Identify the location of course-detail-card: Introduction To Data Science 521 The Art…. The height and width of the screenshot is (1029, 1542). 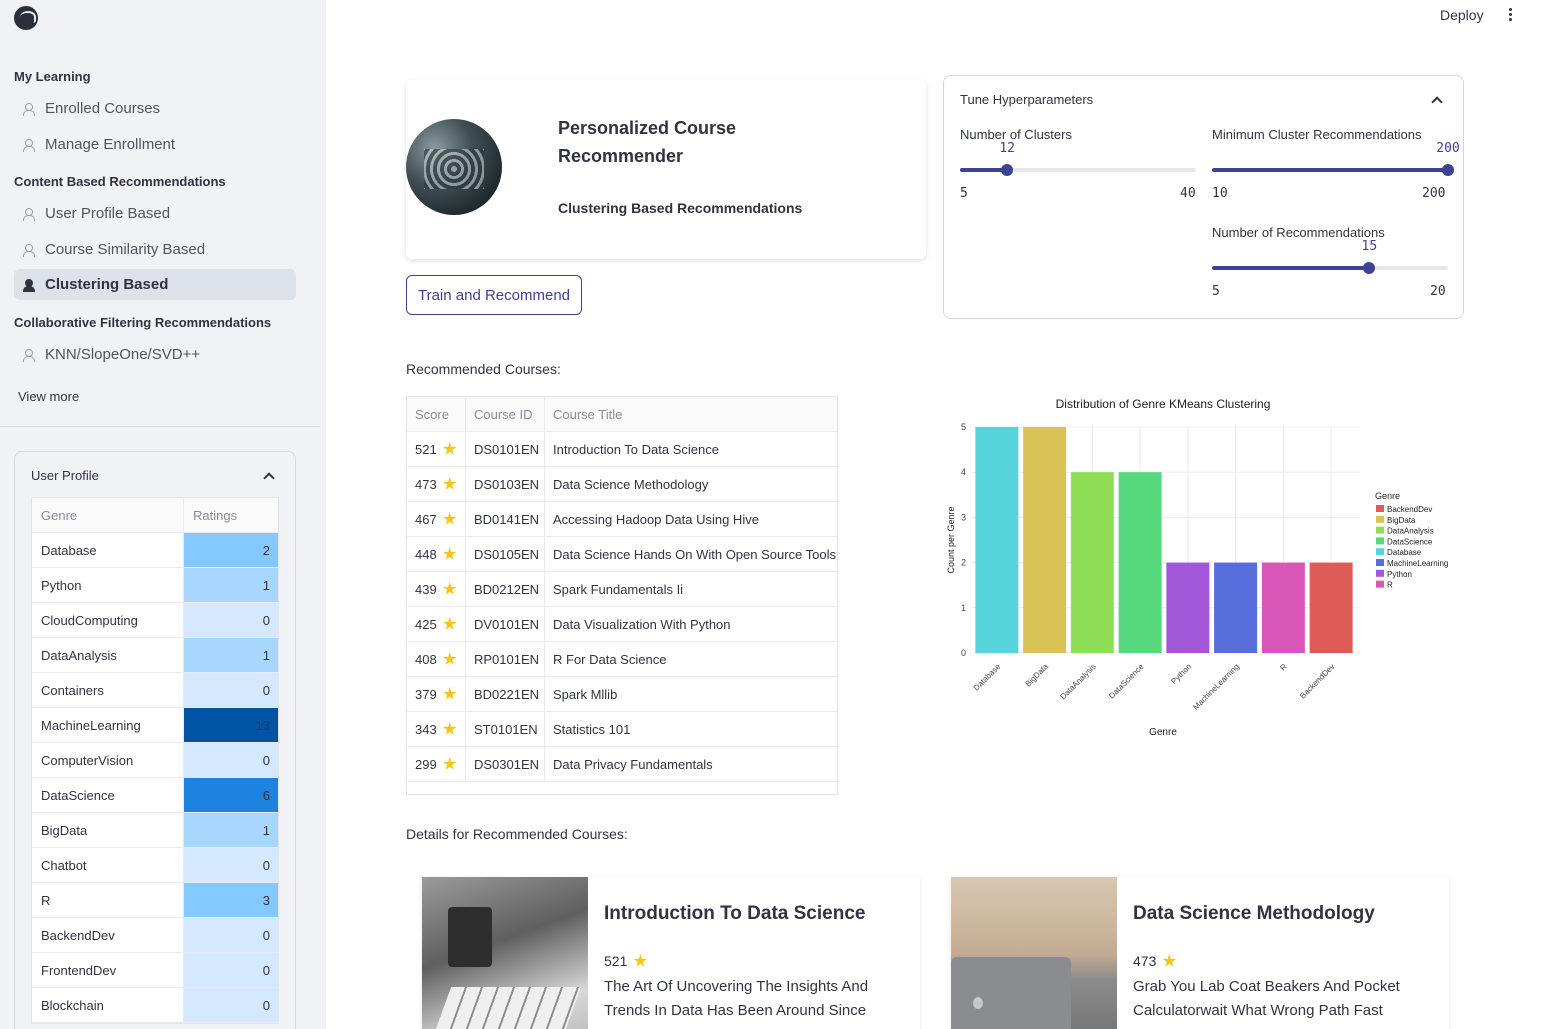
(671, 953).